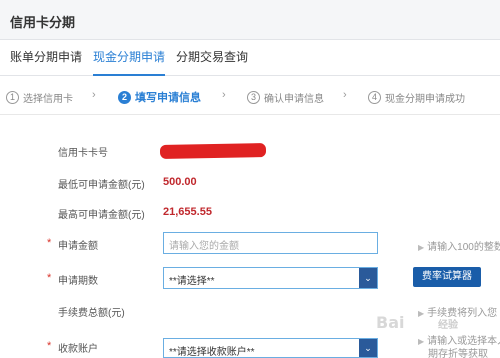 The image size is (500, 358). I want to click on step-label: 确认申请信息, so click(294, 99).